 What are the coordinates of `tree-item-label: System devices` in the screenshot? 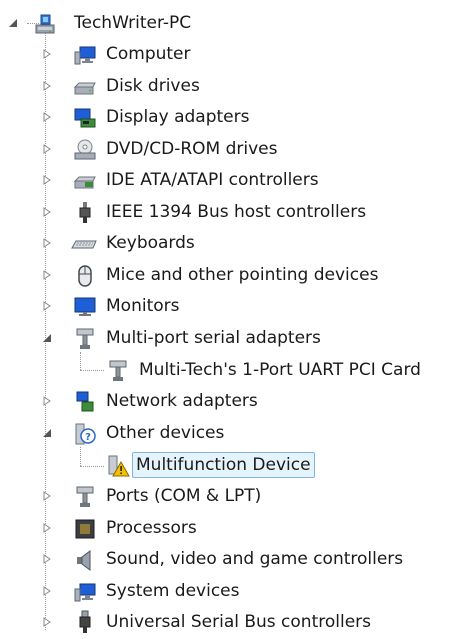 It's located at (173, 591).